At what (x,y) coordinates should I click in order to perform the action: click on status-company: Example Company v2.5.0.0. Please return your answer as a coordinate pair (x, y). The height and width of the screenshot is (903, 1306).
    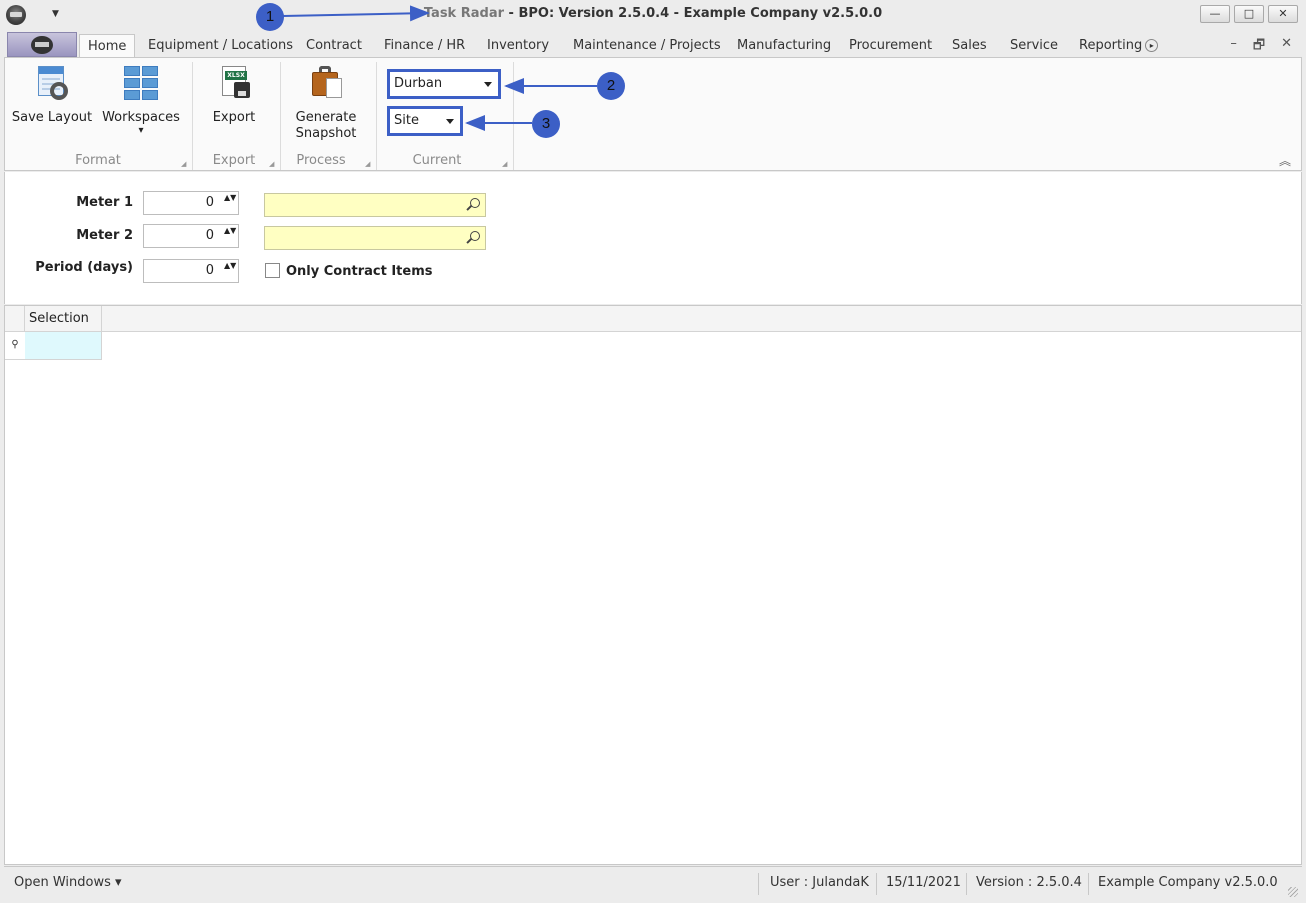
    Looking at the image, I should click on (1188, 882).